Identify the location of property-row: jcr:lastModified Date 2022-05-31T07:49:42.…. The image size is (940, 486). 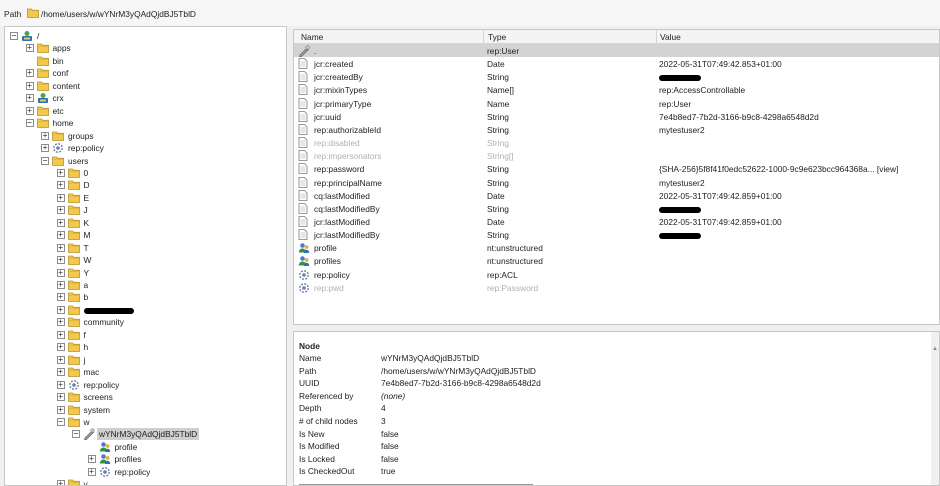
(616, 221).